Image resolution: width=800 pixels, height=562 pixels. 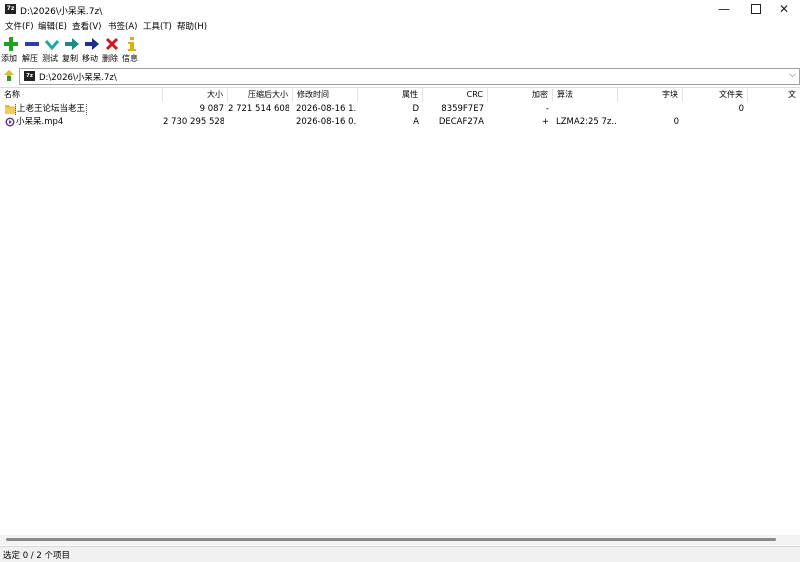 What do you see at coordinates (713, 122) in the screenshot?
I see `folders-cell` at bounding box center [713, 122].